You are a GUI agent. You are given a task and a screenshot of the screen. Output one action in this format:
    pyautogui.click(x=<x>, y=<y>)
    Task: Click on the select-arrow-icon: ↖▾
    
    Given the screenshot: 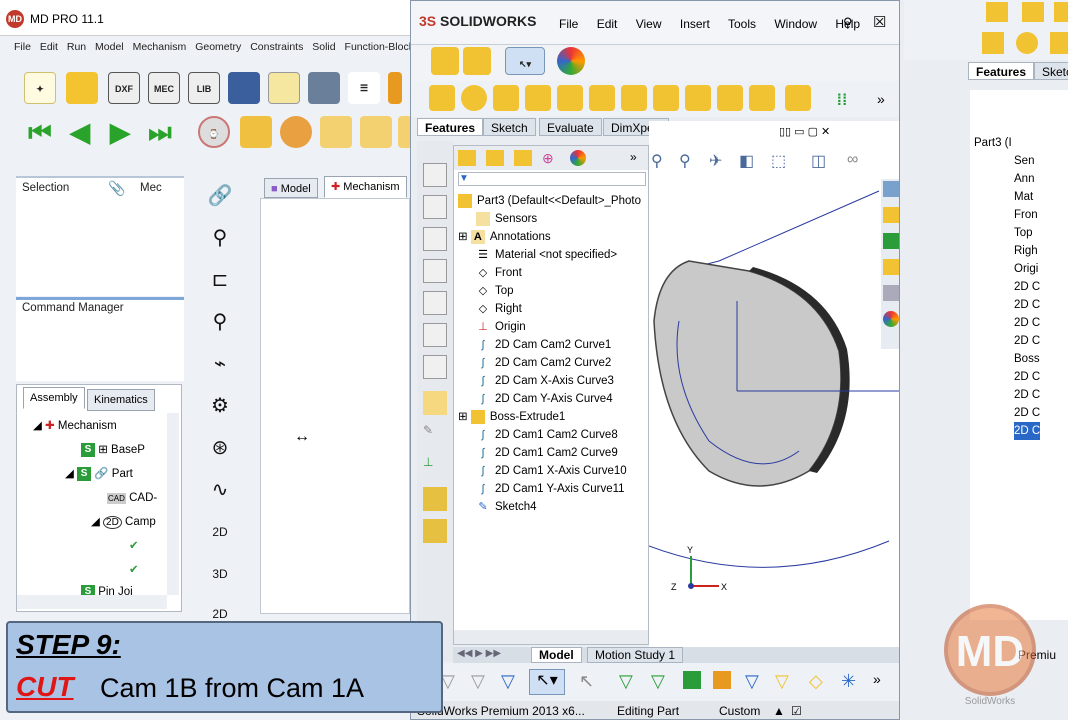 What is the action you would take?
    pyautogui.click(x=547, y=682)
    